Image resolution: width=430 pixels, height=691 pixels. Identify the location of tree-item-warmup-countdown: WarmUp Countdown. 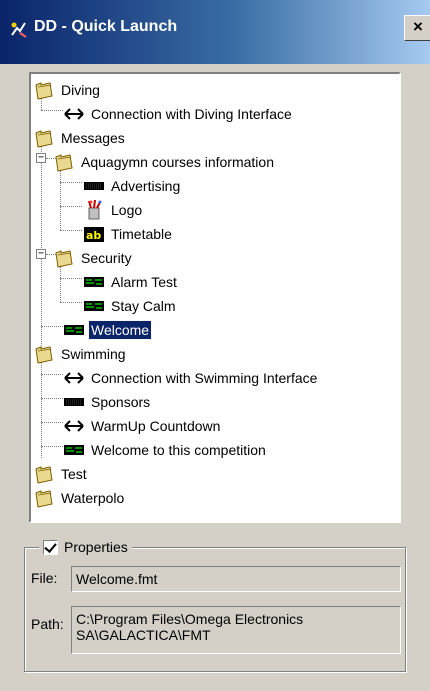
(142, 426).